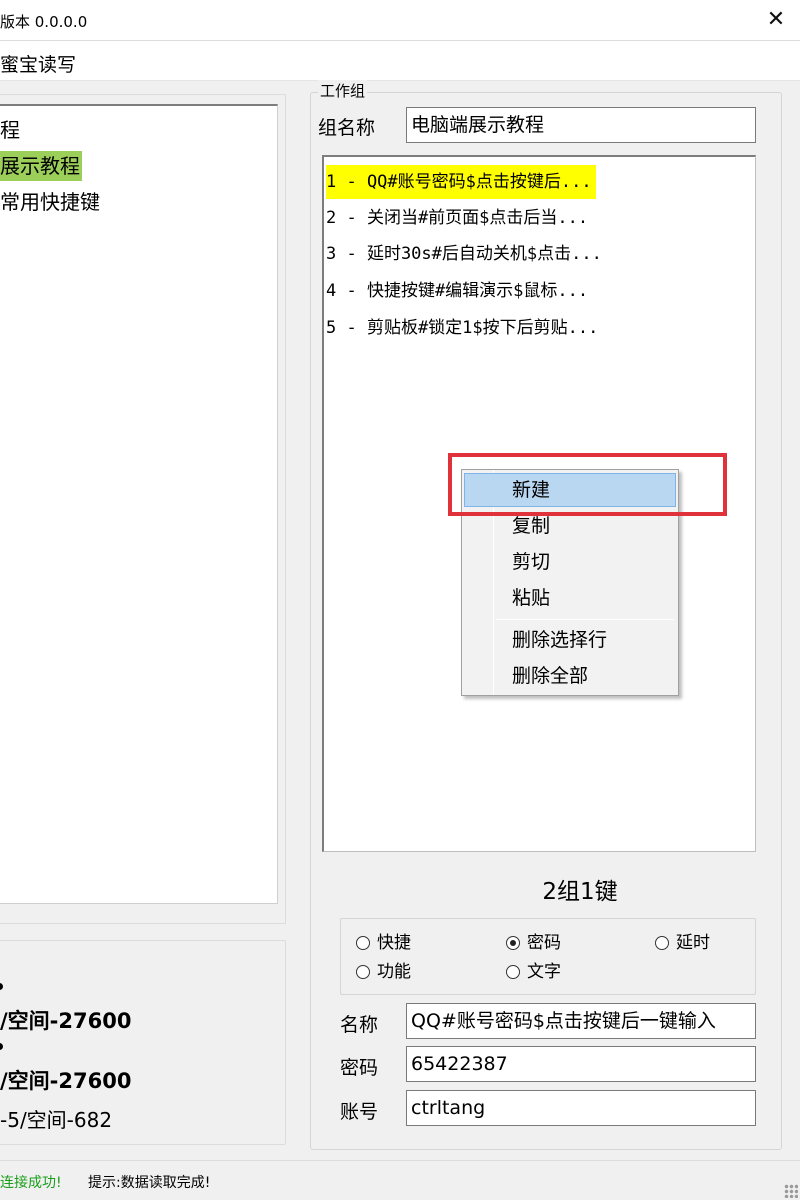  I want to click on radio-text: 文字, so click(533, 972).